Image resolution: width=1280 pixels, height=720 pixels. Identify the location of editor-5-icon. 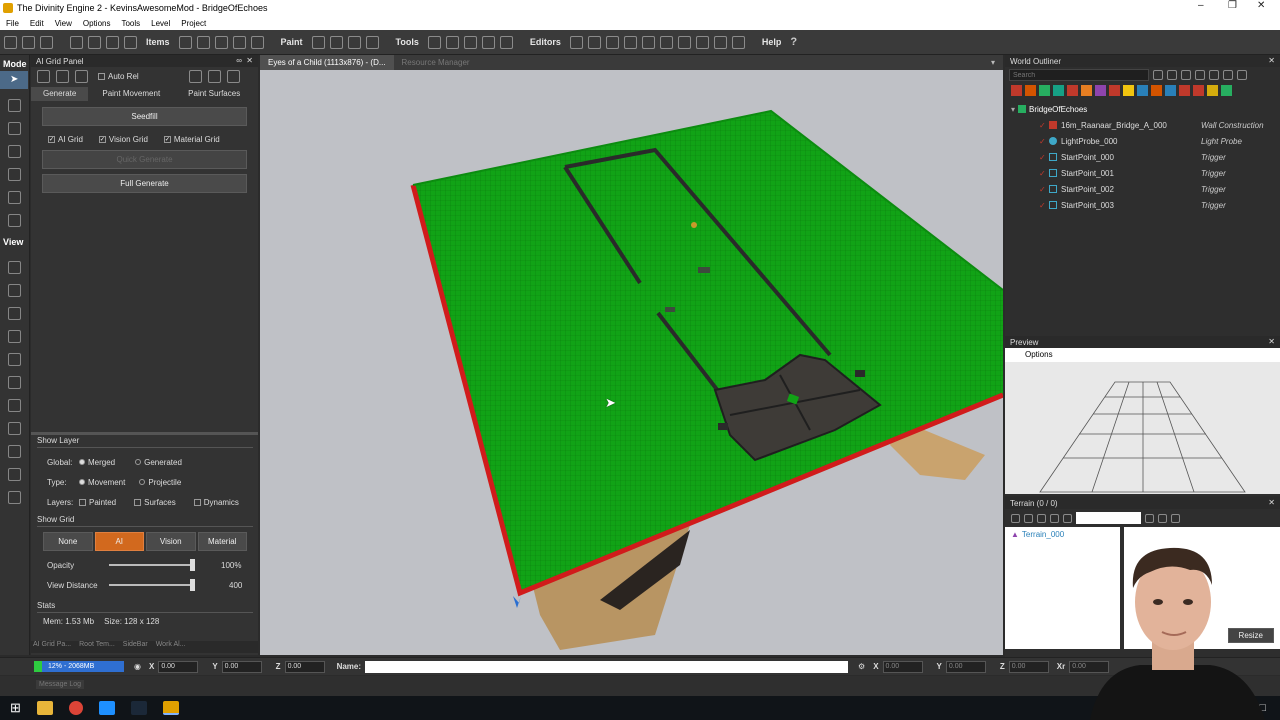
(648, 42).